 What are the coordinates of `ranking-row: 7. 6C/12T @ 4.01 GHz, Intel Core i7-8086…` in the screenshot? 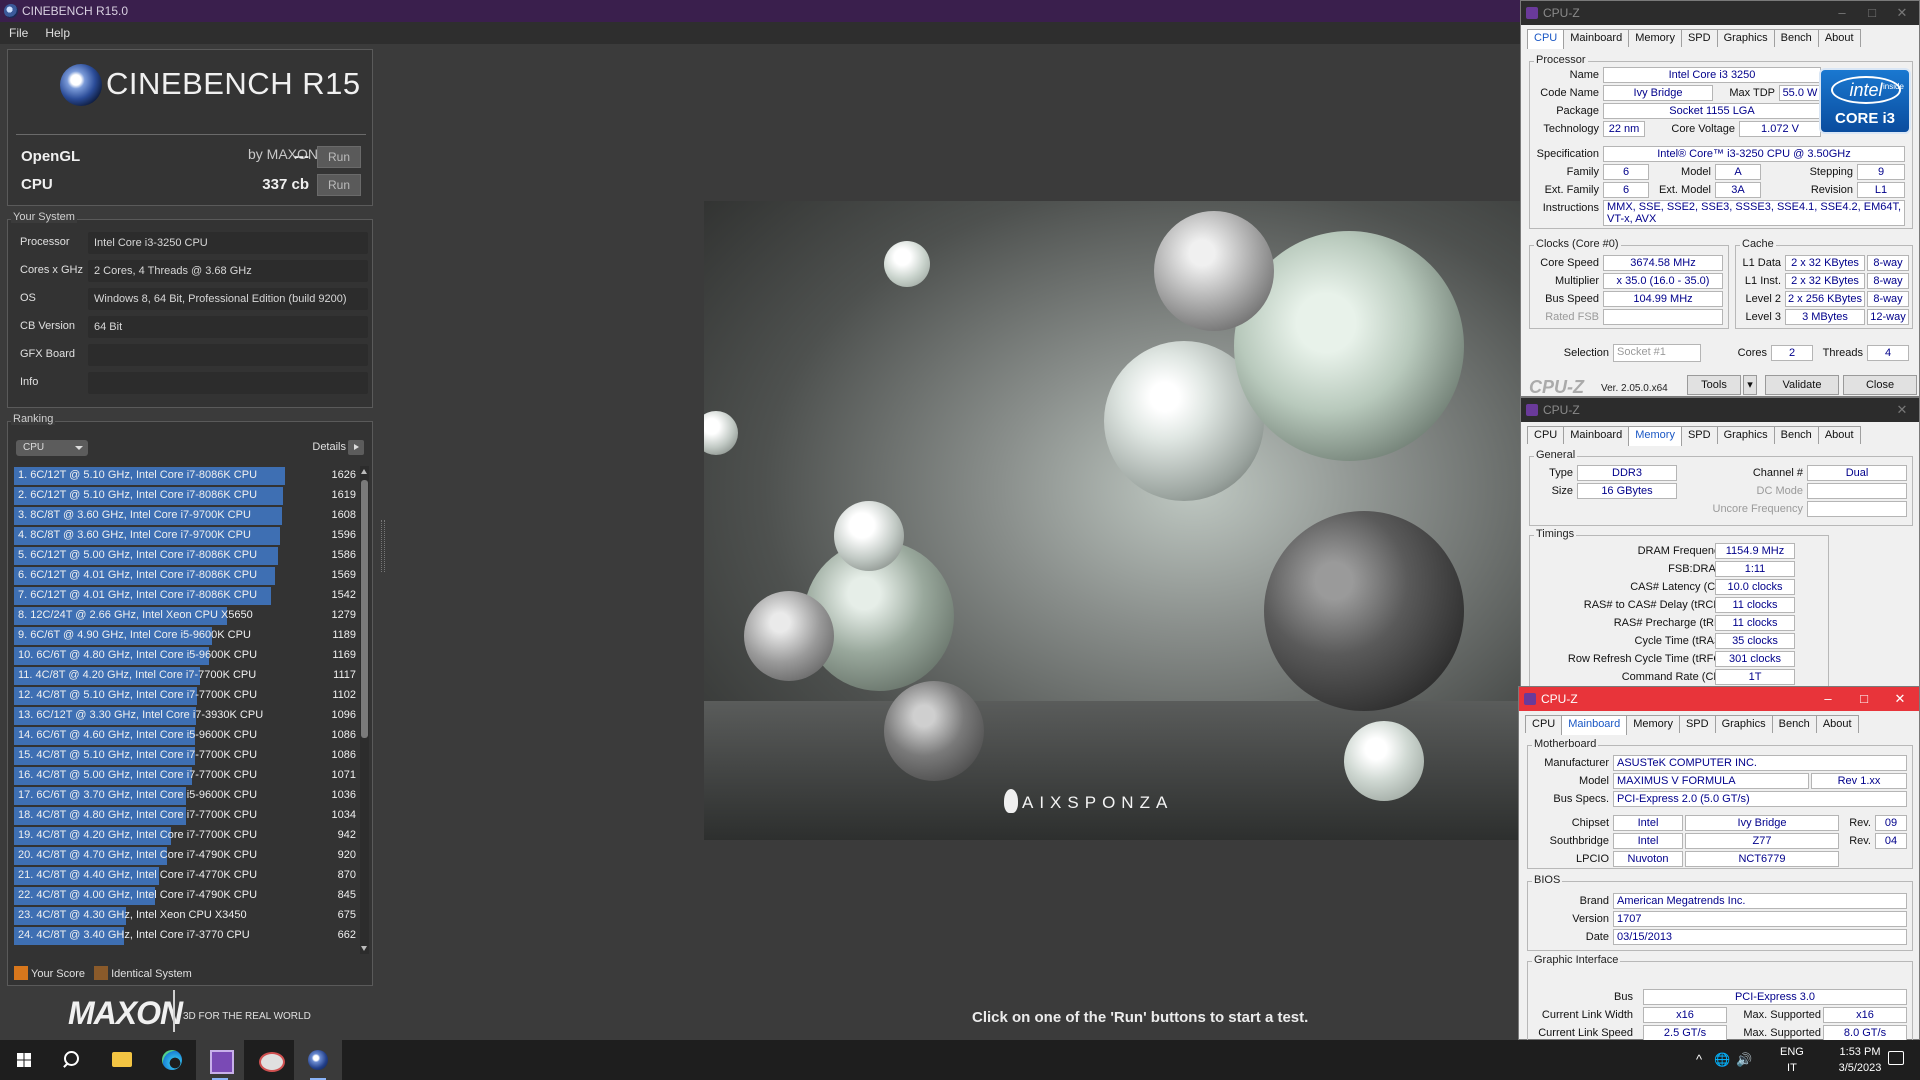 It's located at (186, 596).